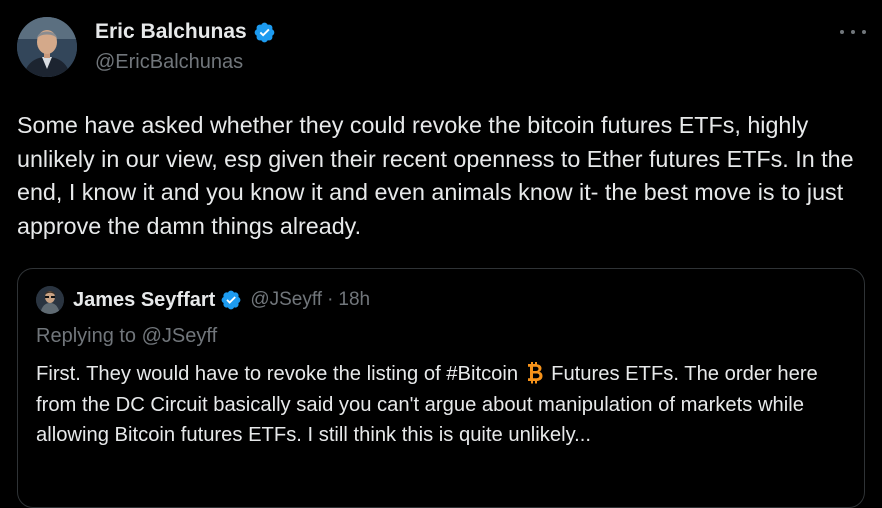 This screenshot has height=508, width=882. What do you see at coordinates (144, 300) in the screenshot?
I see `quoted-author-display-name: James Seyffart` at bounding box center [144, 300].